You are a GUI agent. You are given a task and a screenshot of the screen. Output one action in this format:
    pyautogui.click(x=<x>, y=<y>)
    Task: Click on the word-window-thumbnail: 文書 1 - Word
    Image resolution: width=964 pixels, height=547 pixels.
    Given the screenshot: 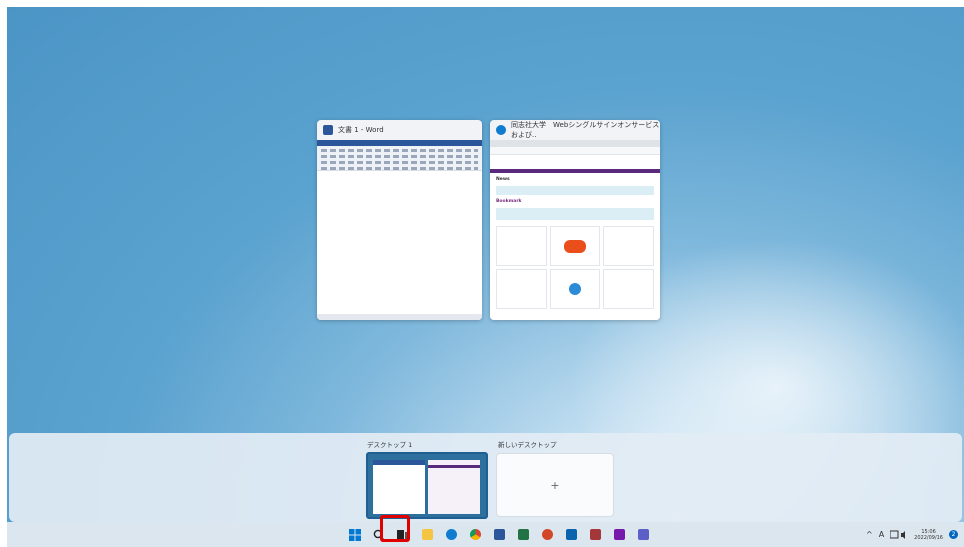 What is the action you would take?
    pyautogui.click(x=399, y=220)
    